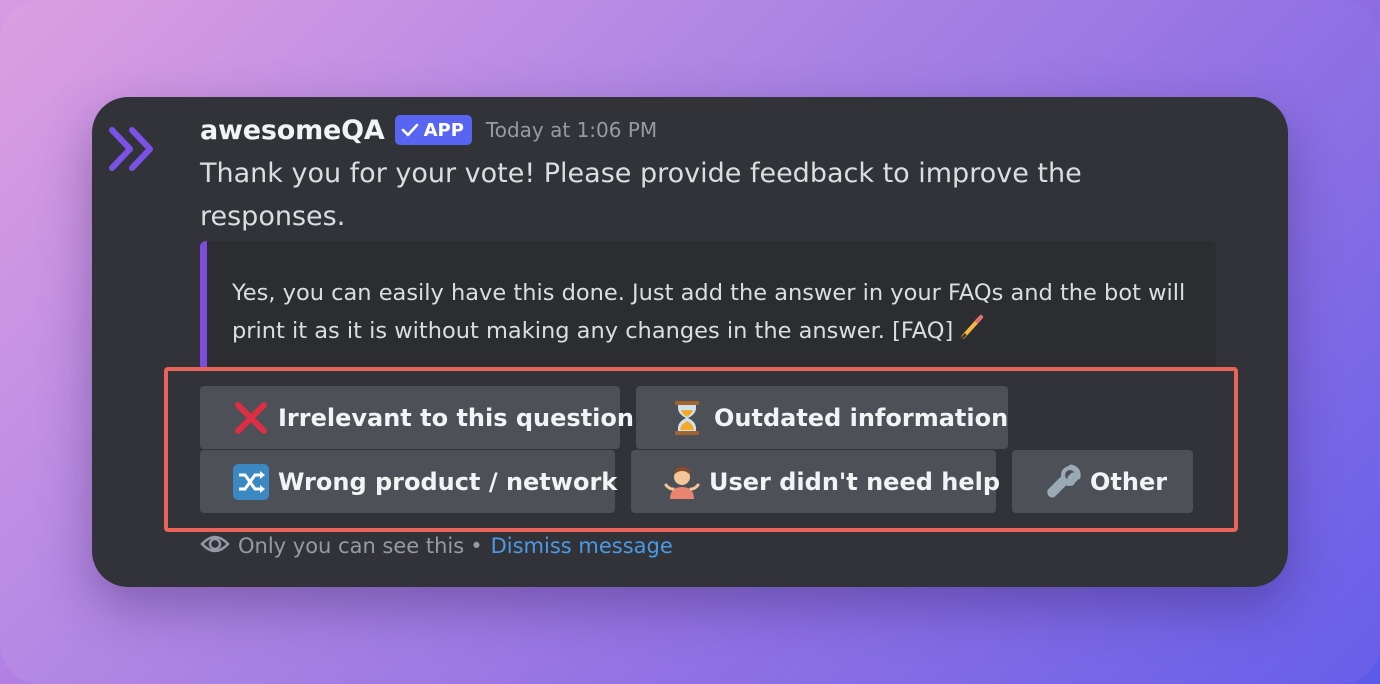 The width and height of the screenshot is (1380, 684). What do you see at coordinates (571, 130) in the screenshot?
I see `message-timestamp: Today at 1:06 PM` at bounding box center [571, 130].